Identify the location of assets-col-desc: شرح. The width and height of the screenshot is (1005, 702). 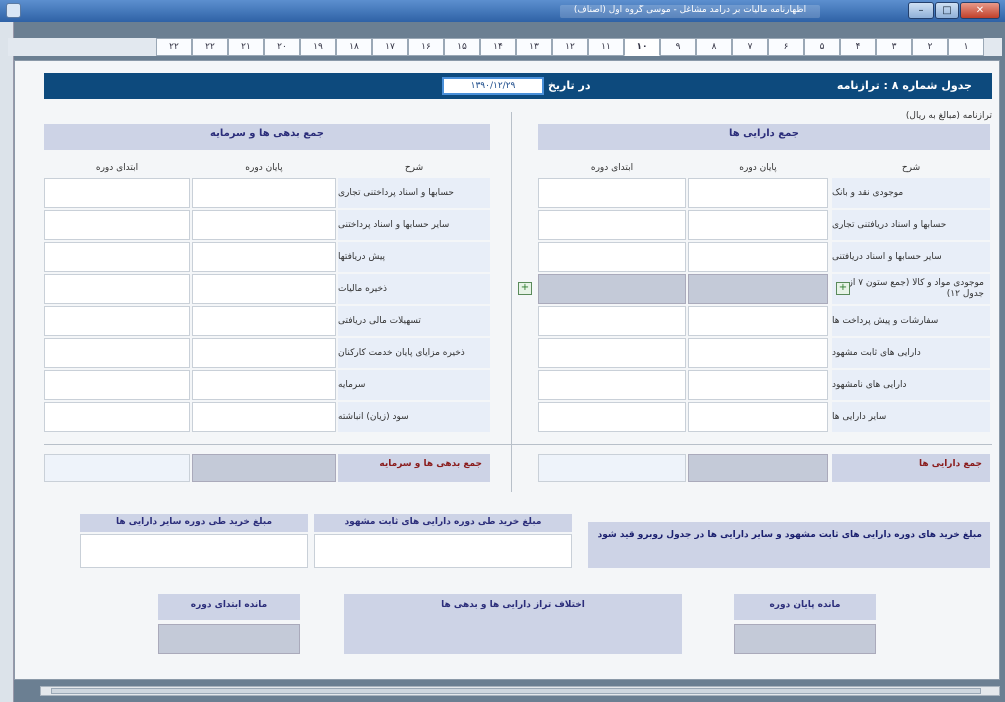
(911, 168).